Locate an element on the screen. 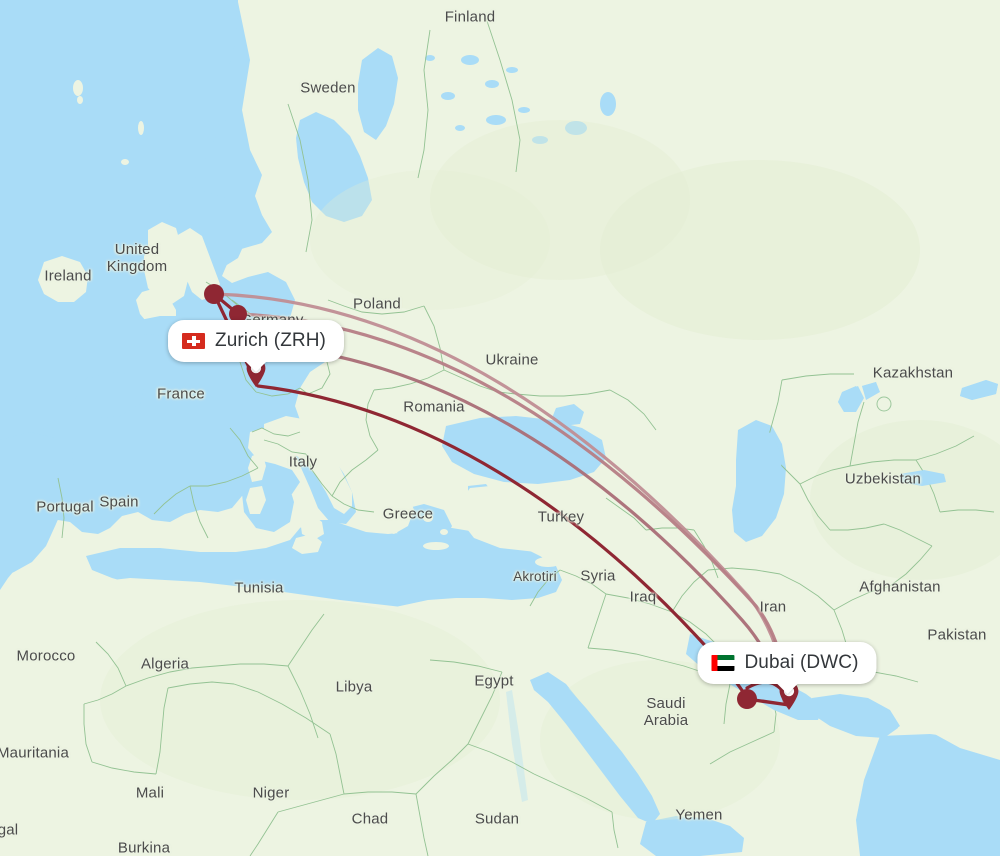  uae-flag-icon is located at coordinates (723, 663).